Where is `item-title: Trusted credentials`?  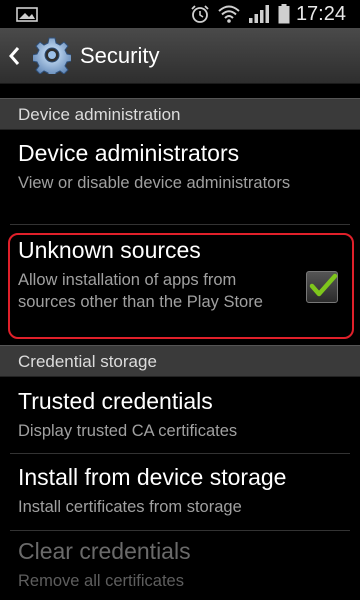
item-title: Trusted credentials is located at coordinates (115, 401).